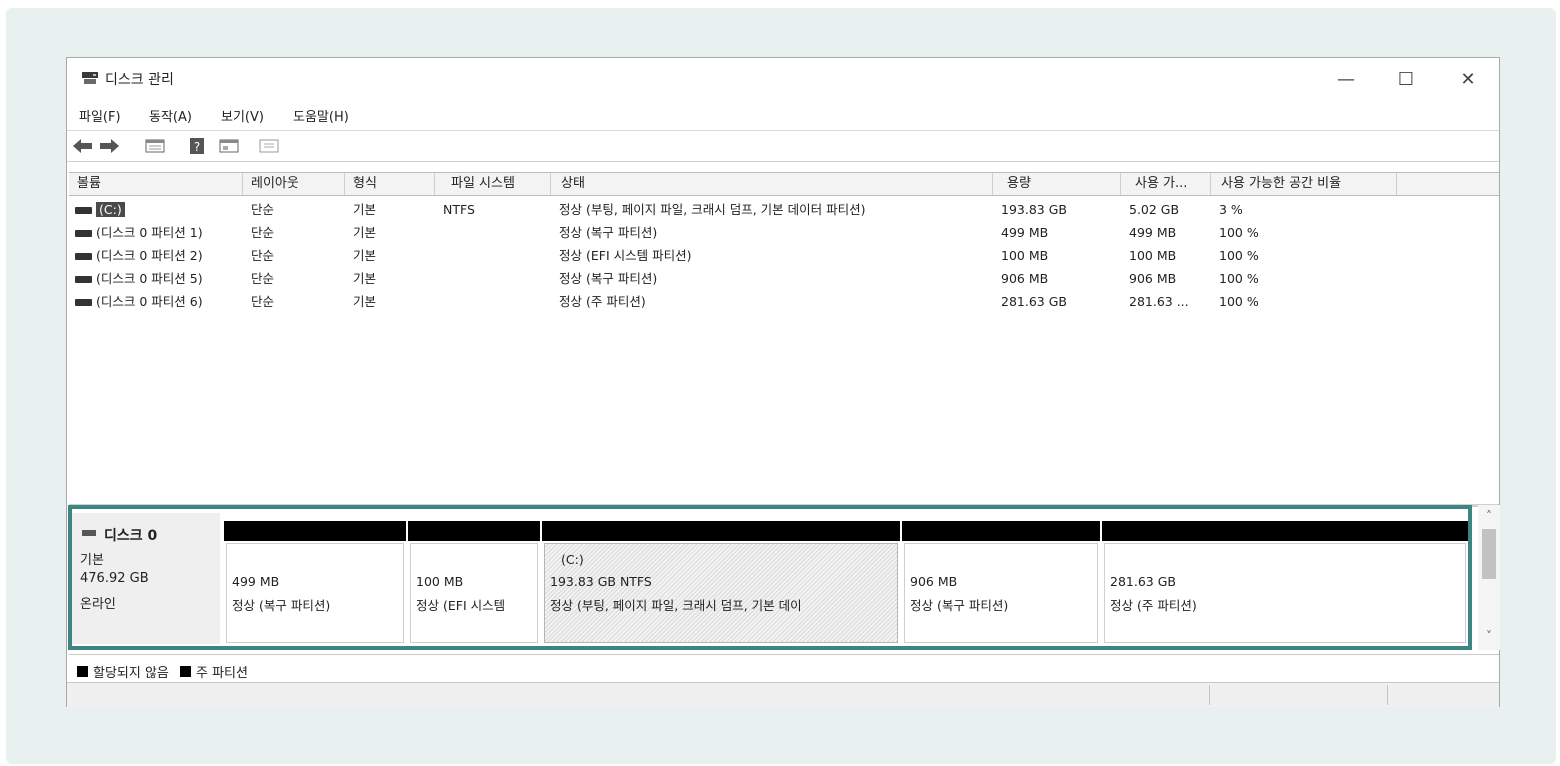 The height and width of the screenshot is (766, 1560). I want to click on maximize-button: ☐, so click(1406, 79).